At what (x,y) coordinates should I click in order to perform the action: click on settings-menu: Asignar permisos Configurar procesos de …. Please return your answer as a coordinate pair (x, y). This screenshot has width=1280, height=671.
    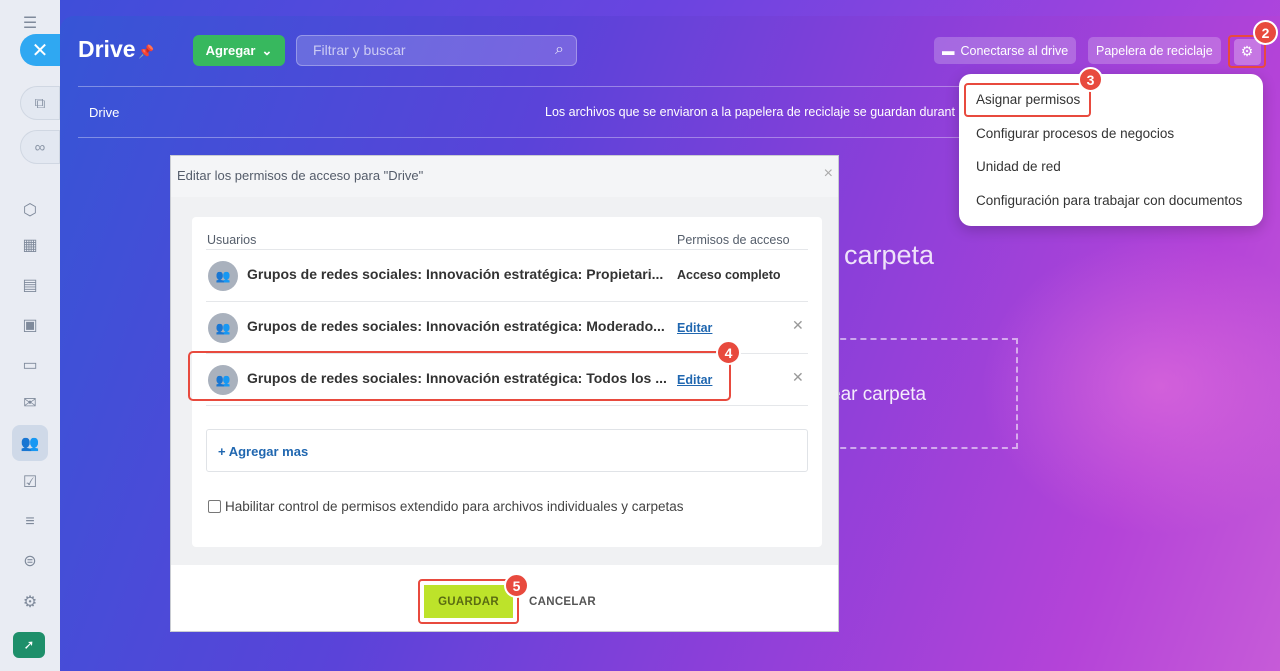
    Looking at the image, I should click on (1111, 150).